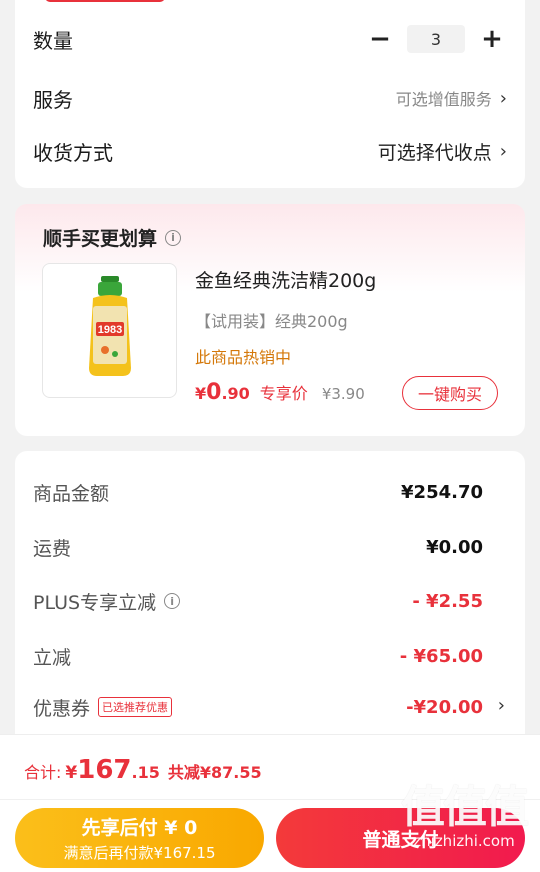 Image resolution: width=540 pixels, height=872 pixels. What do you see at coordinates (62, 708) in the screenshot?
I see `coupon-label: 优惠券` at bounding box center [62, 708].